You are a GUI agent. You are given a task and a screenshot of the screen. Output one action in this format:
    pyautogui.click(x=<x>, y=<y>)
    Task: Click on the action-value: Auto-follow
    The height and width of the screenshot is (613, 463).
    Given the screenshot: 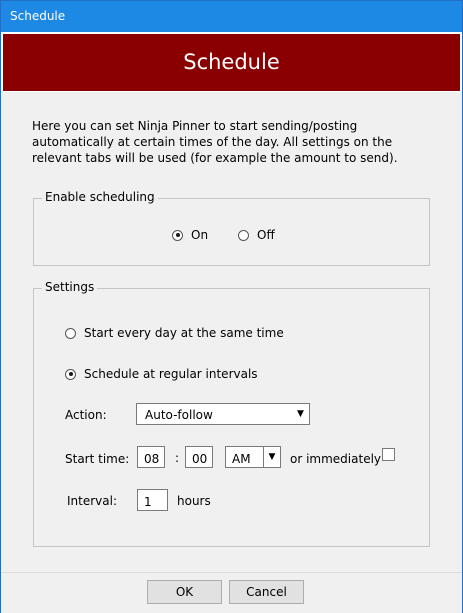 What is the action you would take?
    pyautogui.click(x=179, y=415)
    